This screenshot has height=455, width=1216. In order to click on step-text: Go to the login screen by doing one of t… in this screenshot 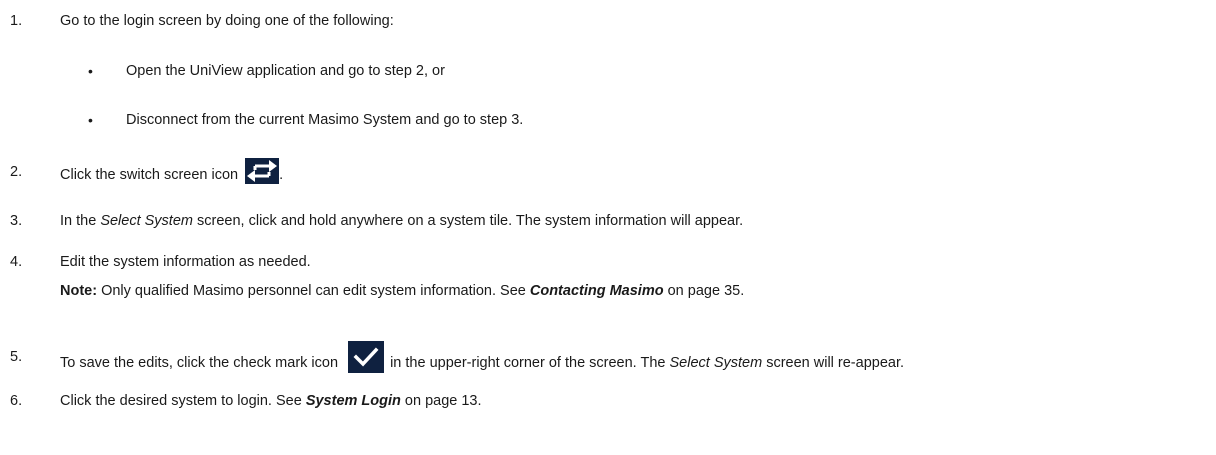, I will do `click(227, 21)`.